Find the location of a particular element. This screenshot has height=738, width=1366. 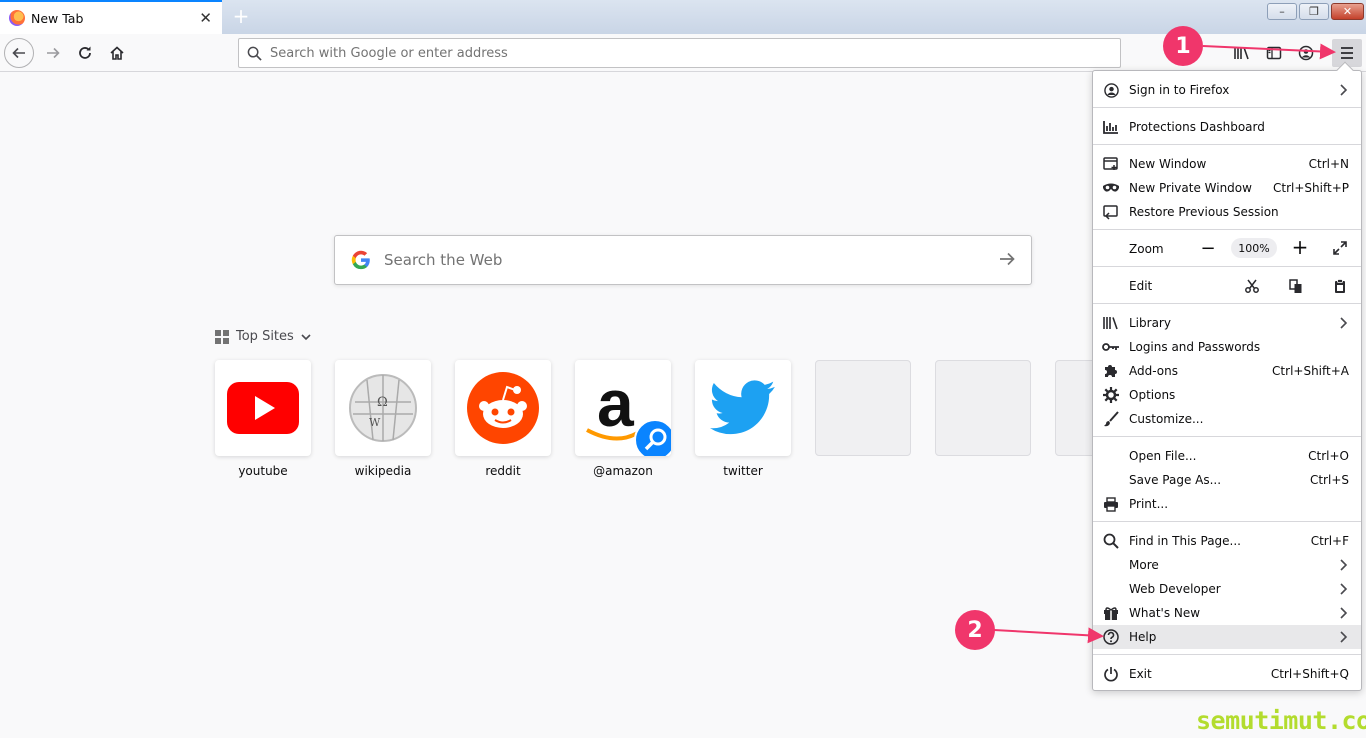

menu-new-private-window: New Private Window Ctrl+Shift+P is located at coordinates (1227, 188).